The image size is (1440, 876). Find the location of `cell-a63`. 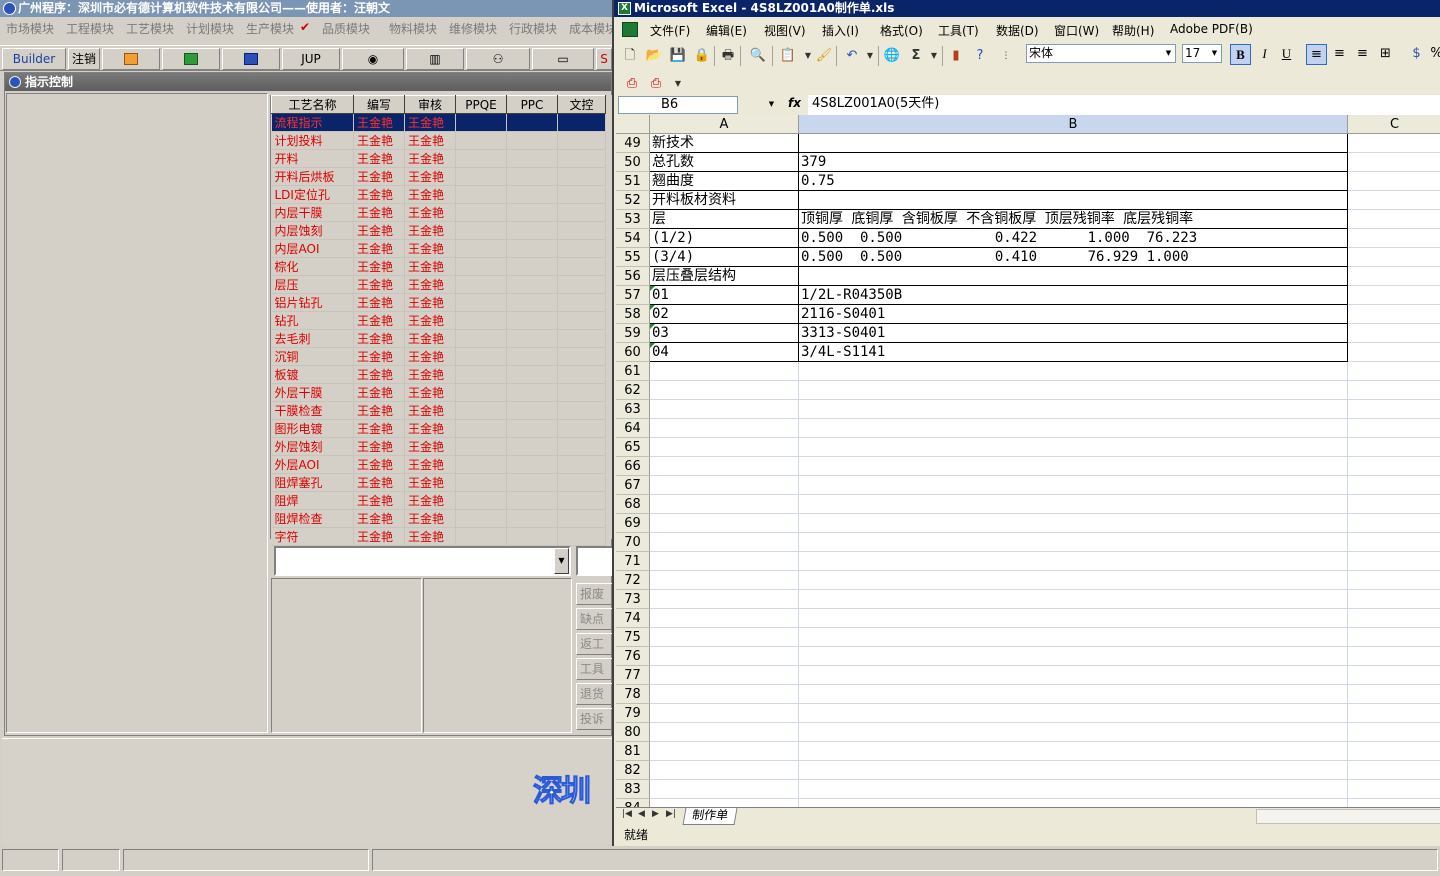

cell-a63 is located at coordinates (724, 409).